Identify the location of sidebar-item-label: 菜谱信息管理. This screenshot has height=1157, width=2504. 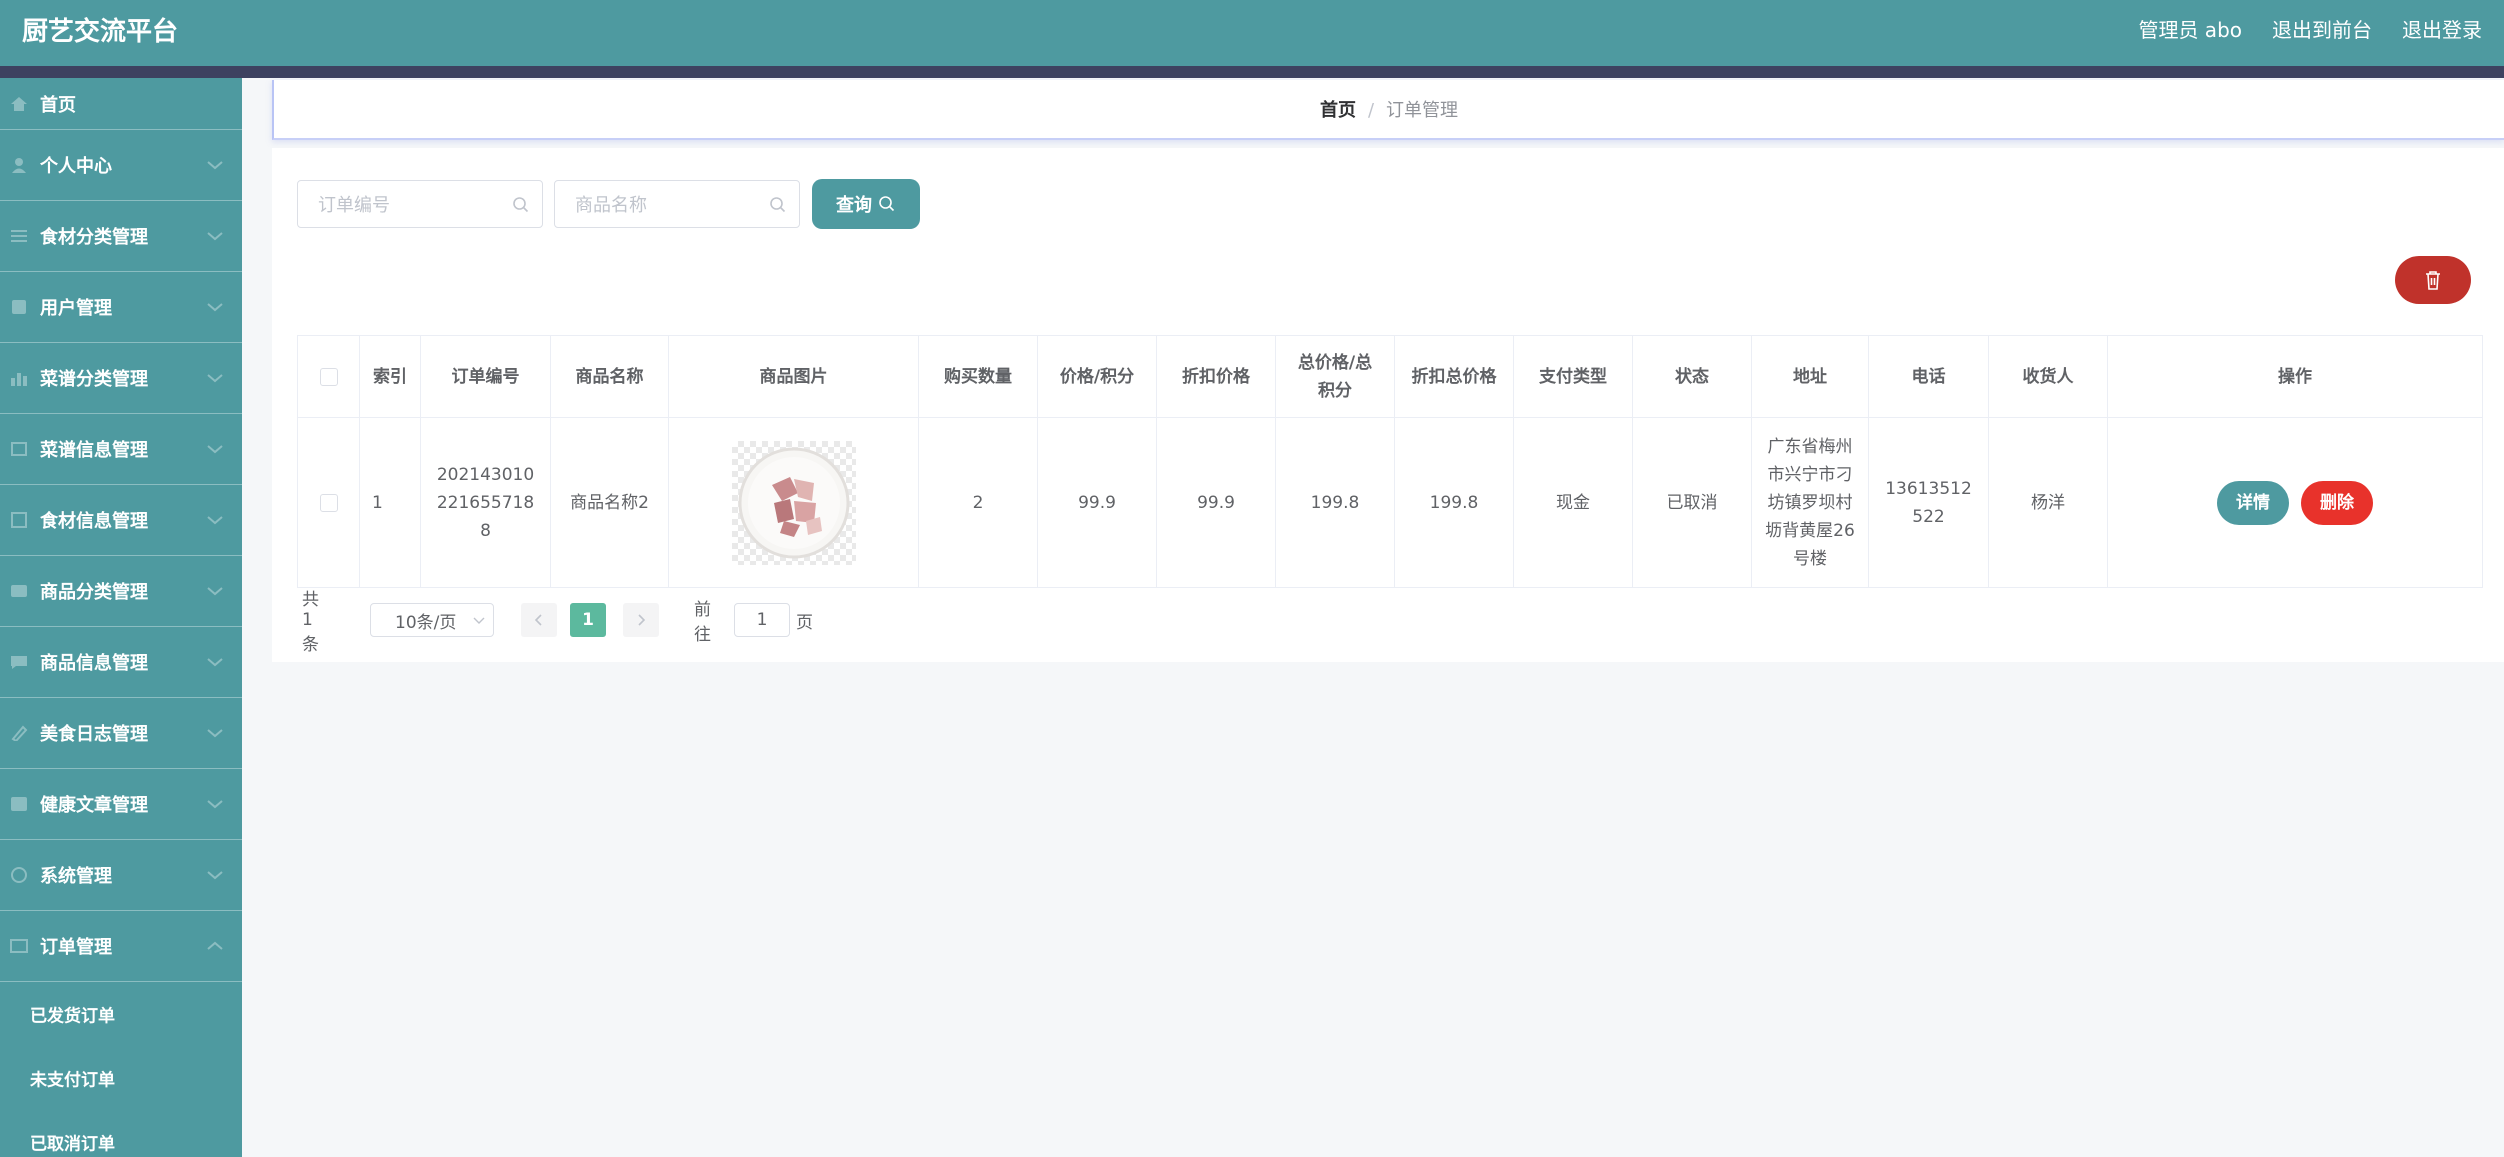
(94, 450).